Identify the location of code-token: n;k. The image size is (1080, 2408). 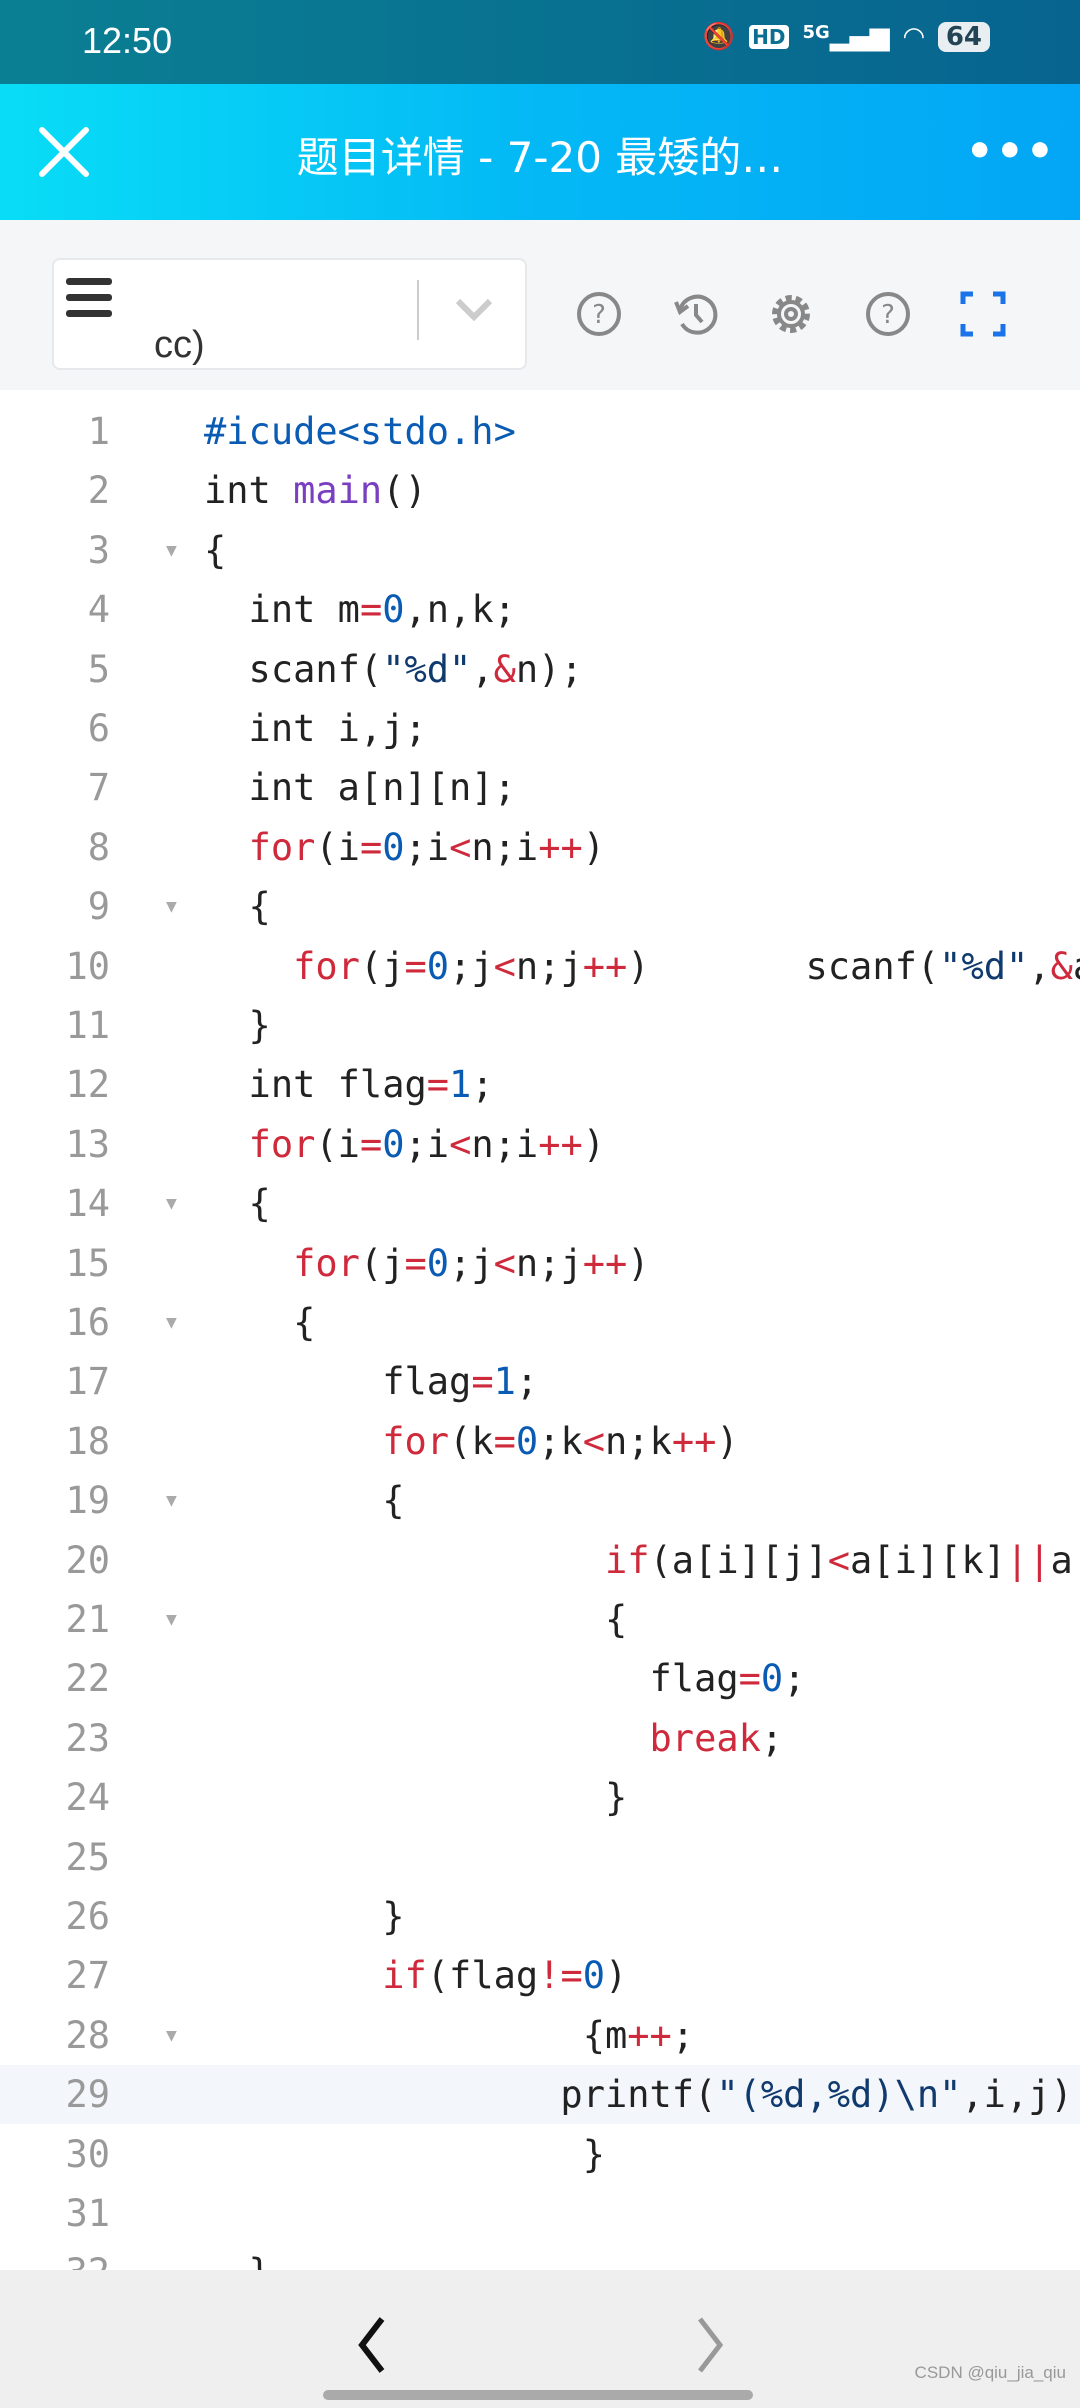
(638, 1441).